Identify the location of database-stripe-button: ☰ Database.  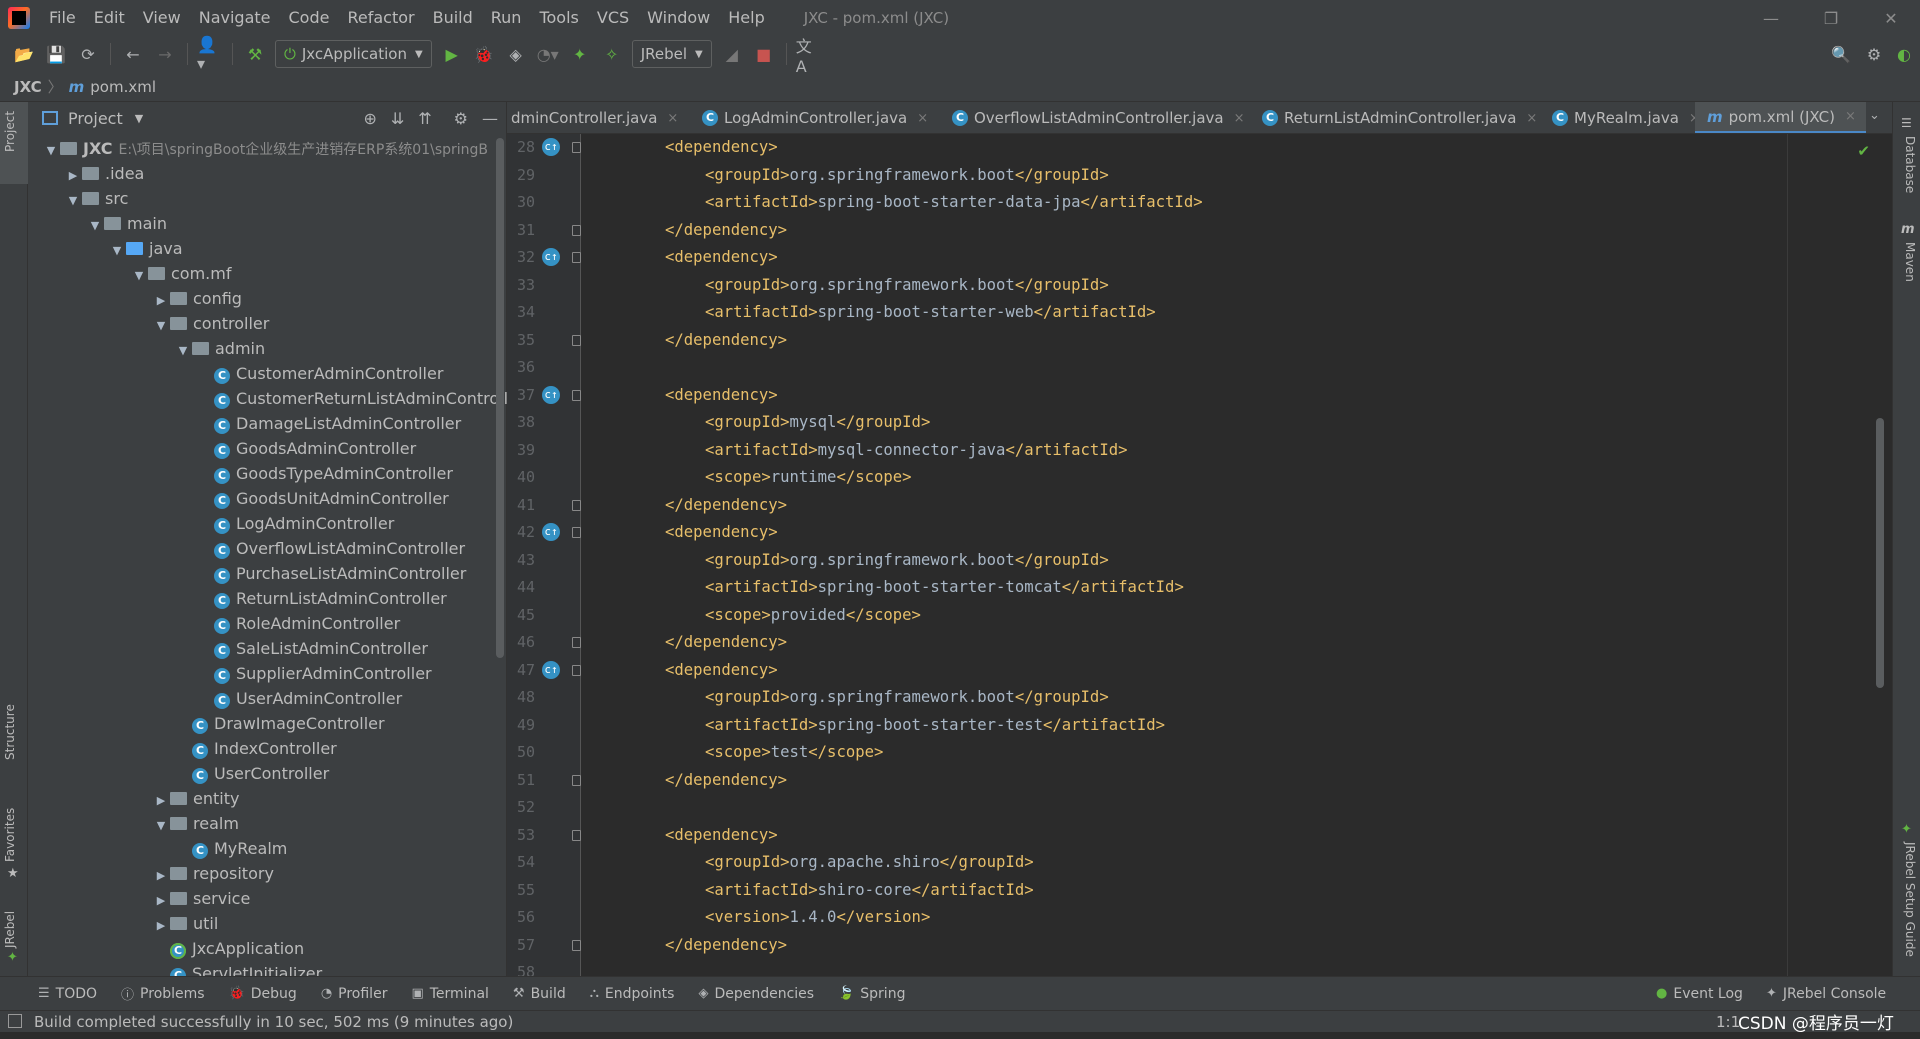
(1906, 162).